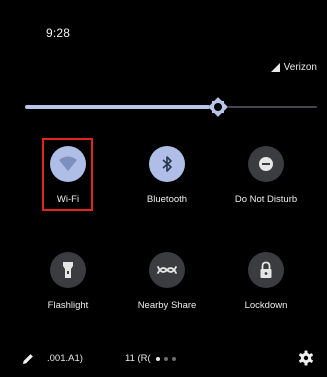  I want to click on gear-icon, so click(306, 358).